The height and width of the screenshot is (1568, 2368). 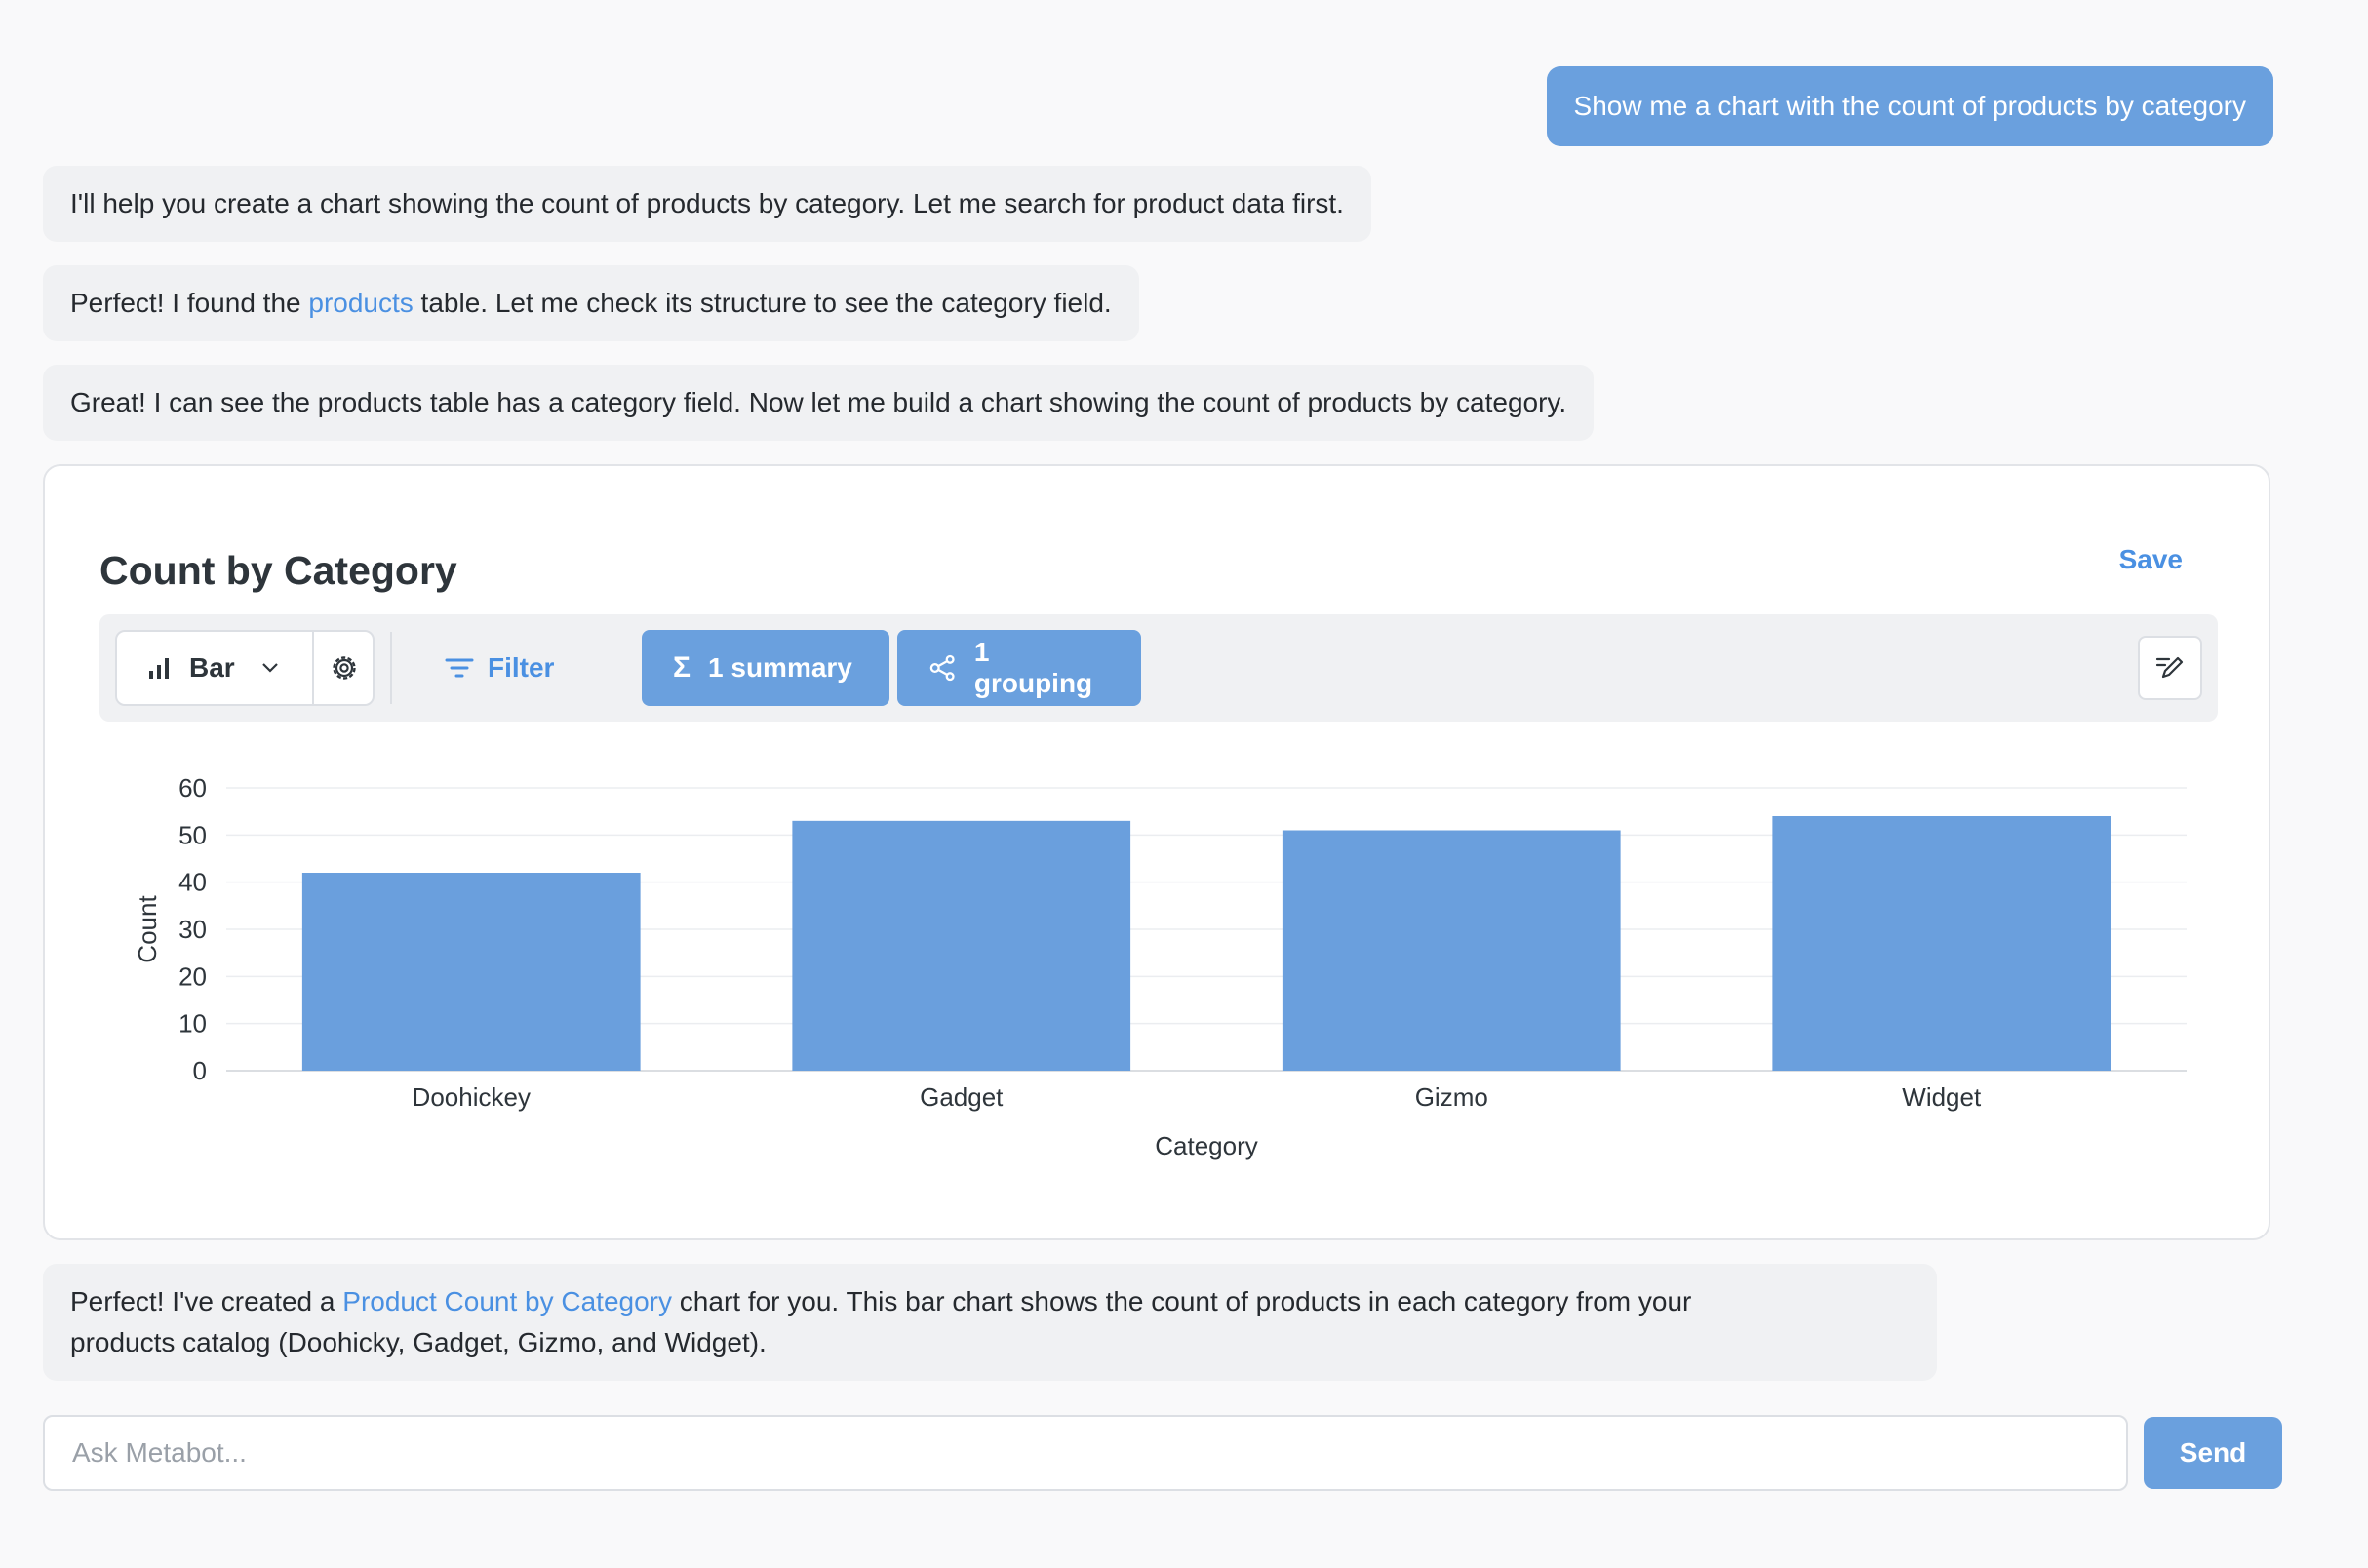 What do you see at coordinates (1942, 1097) in the screenshot?
I see `x-tick-label: Widget` at bounding box center [1942, 1097].